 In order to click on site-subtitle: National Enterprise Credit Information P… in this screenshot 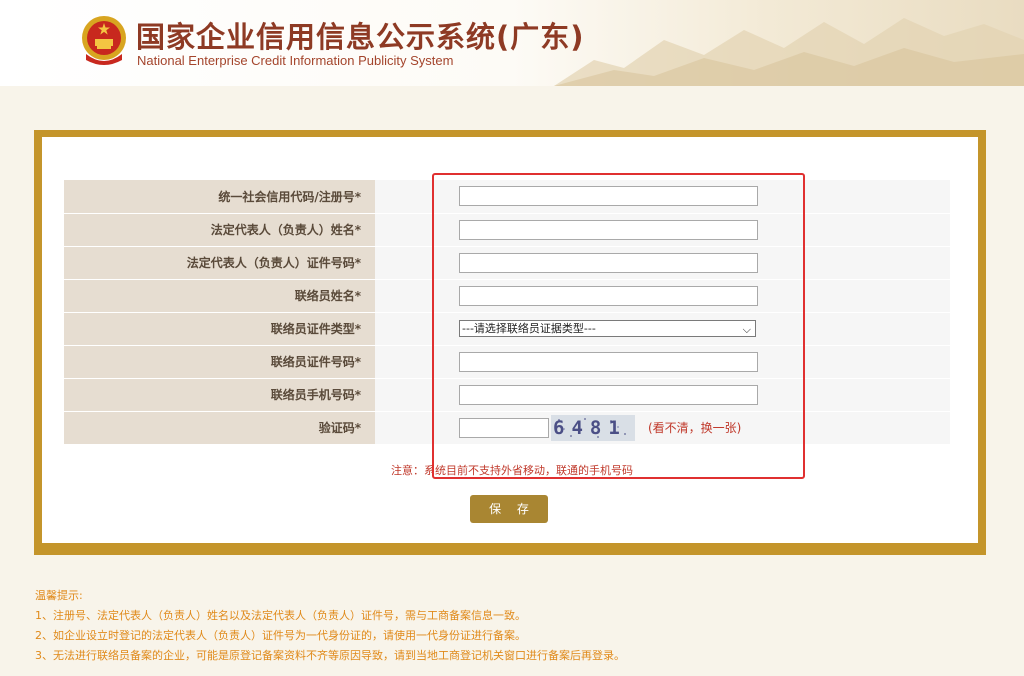, I will do `click(295, 60)`.